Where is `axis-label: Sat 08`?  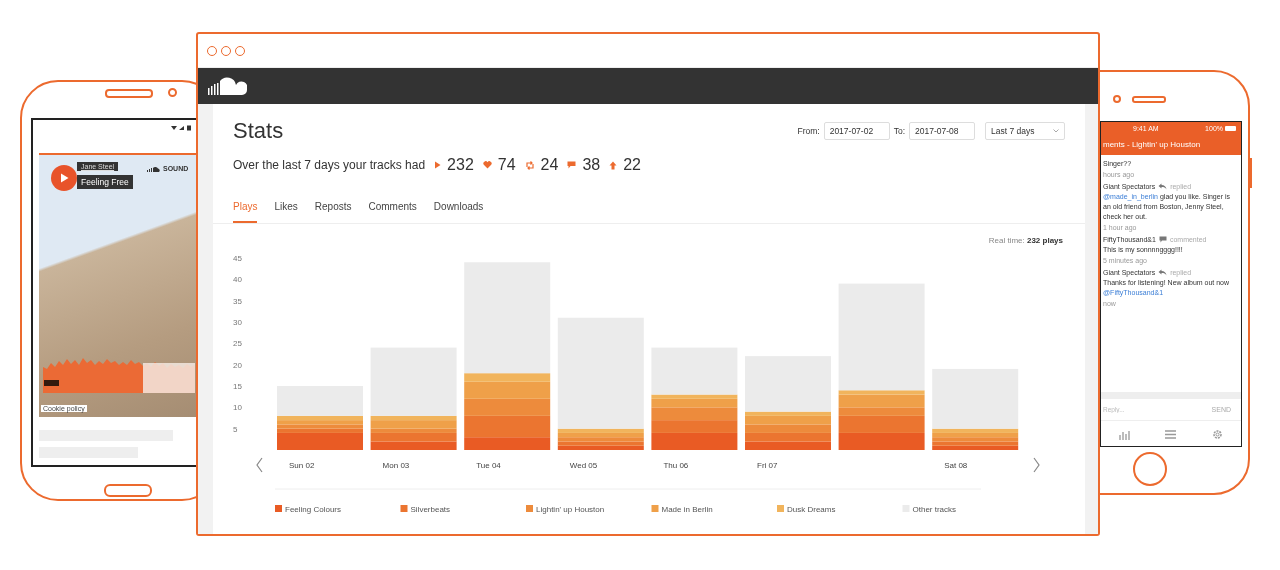
axis-label: Sat 08 is located at coordinates (956, 465).